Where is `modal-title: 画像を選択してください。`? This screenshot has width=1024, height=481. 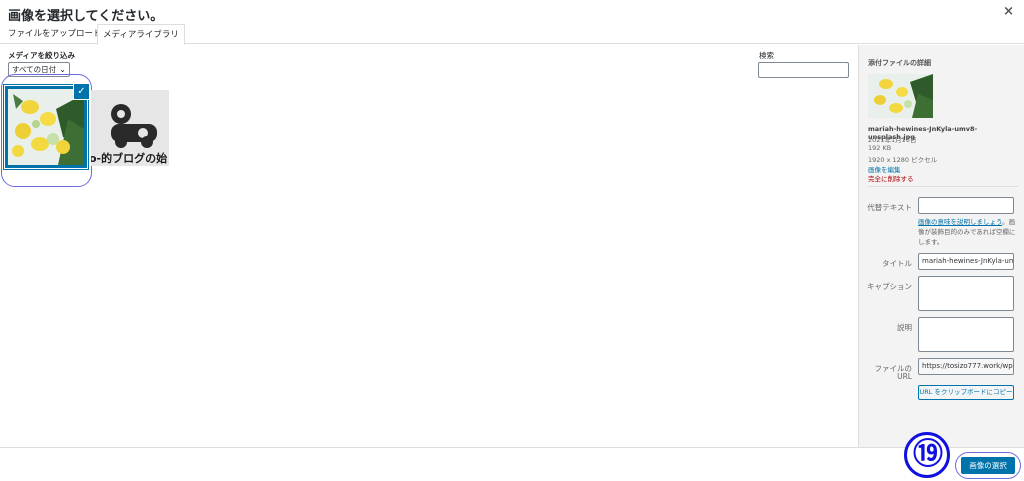 modal-title: 画像を選択してください。 is located at coordinates (86, 16).